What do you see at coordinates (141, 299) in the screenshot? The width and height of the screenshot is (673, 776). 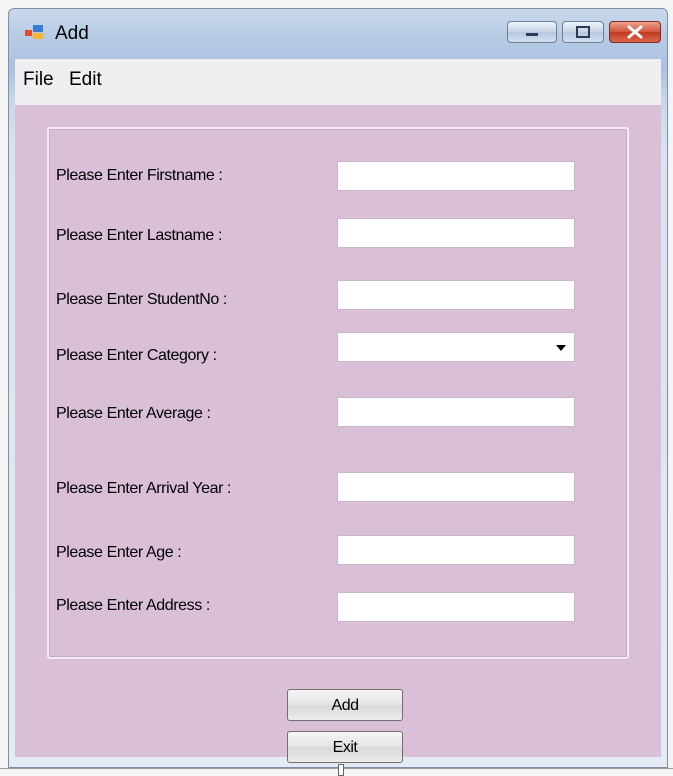 I see `studentno-label: Please Enter StudentNo :` at bounding box center [141, 299].